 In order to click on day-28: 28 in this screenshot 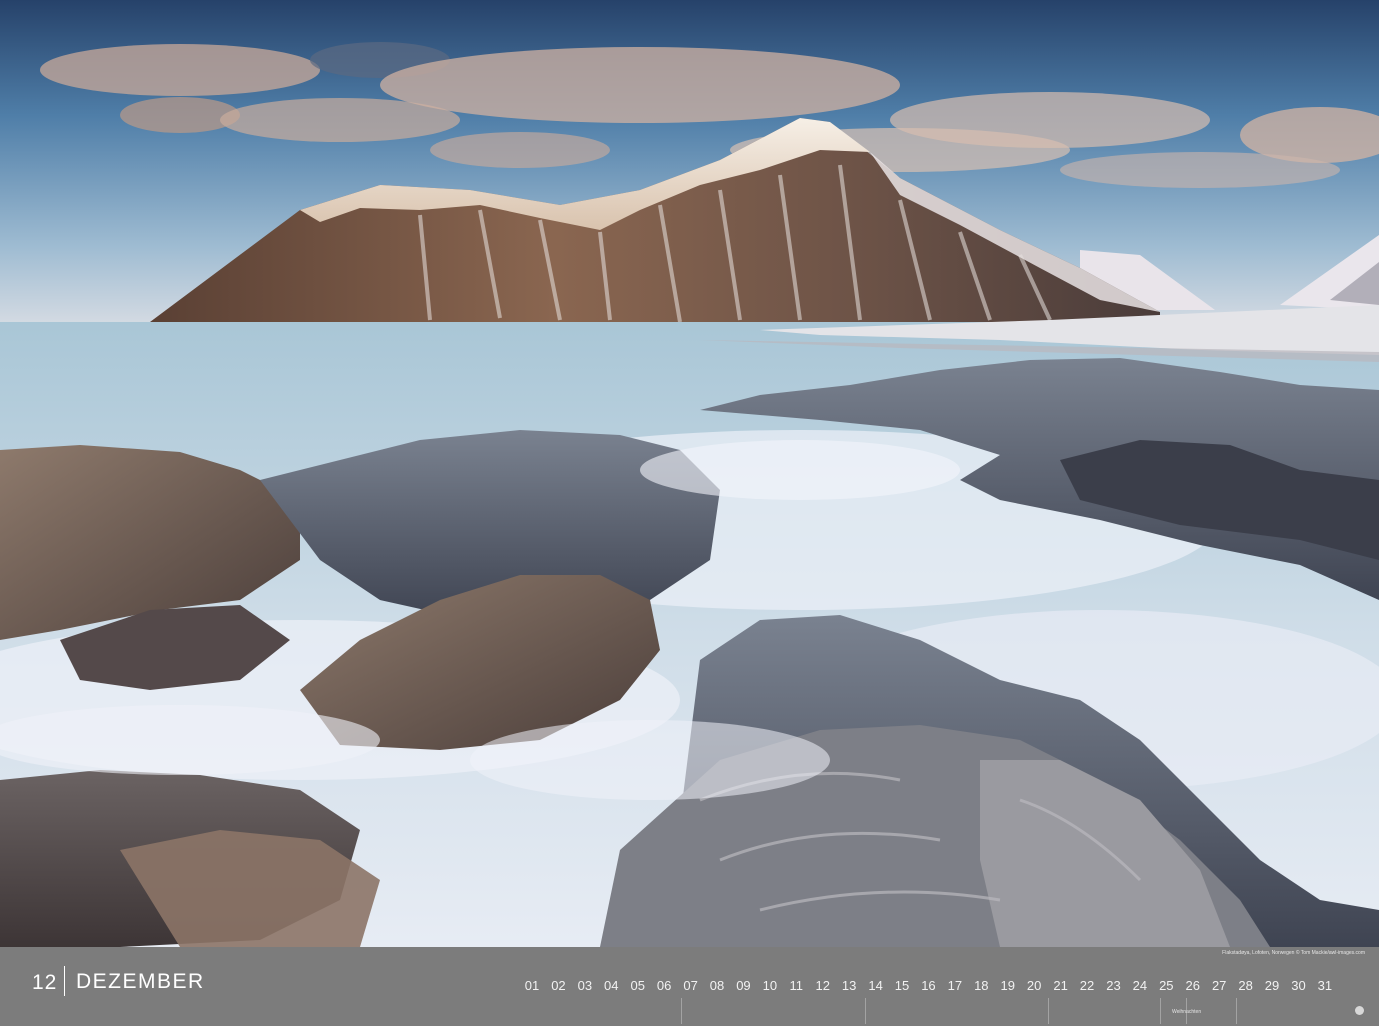, I will do `click(1245, 985)`.